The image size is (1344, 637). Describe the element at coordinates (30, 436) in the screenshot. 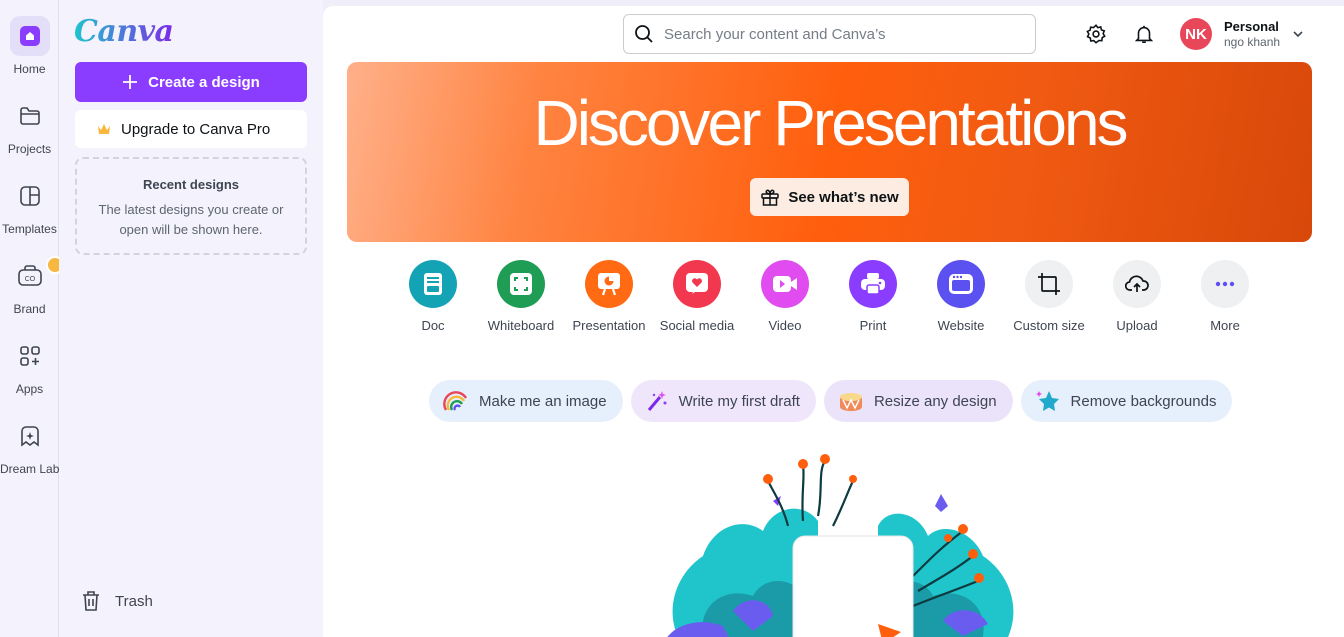

I see `dream-lab-icon` at that location.